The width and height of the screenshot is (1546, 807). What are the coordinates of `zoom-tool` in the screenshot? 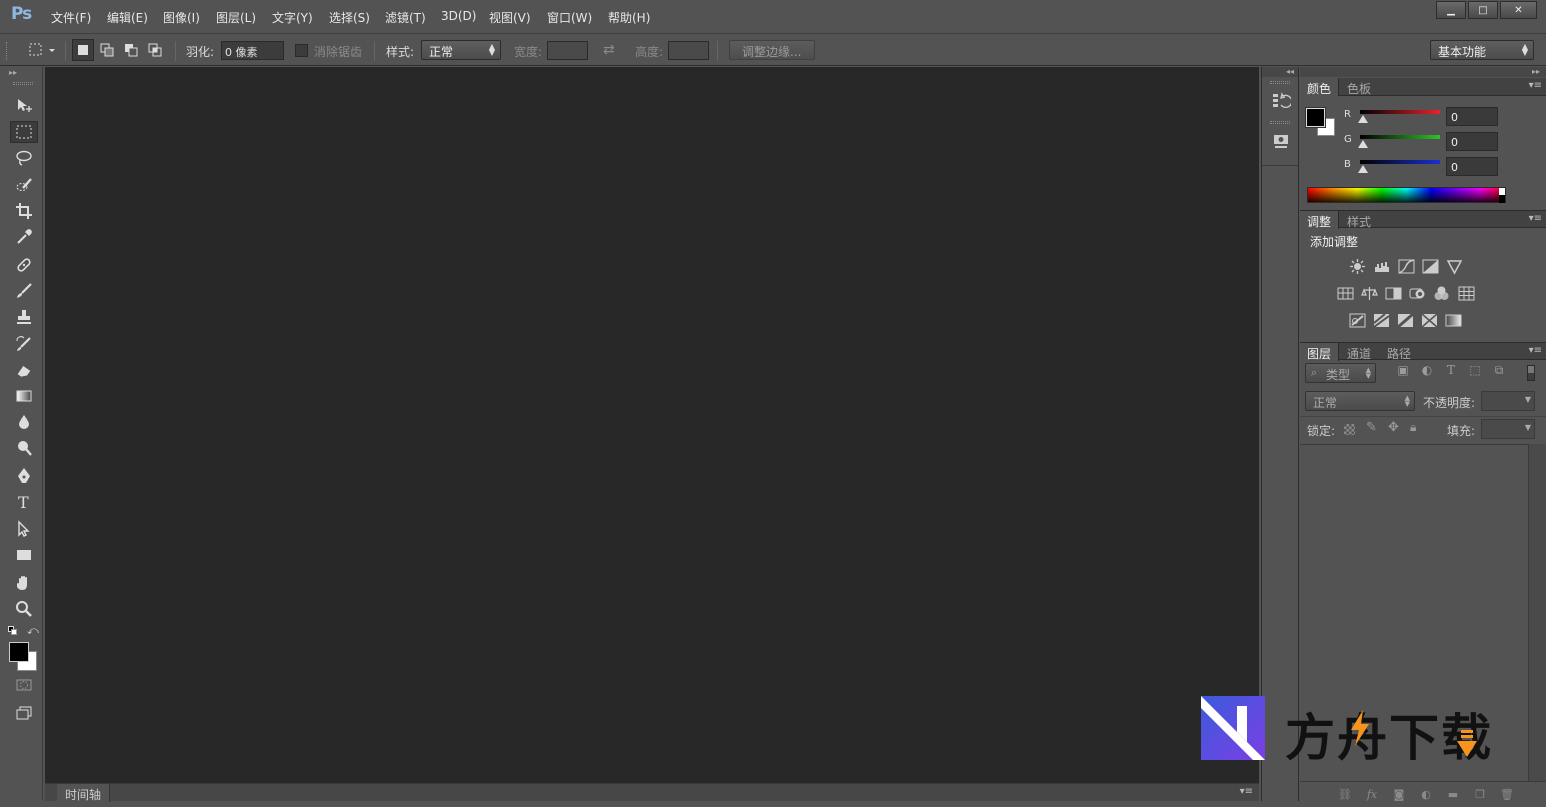 It's located at (24, 609).